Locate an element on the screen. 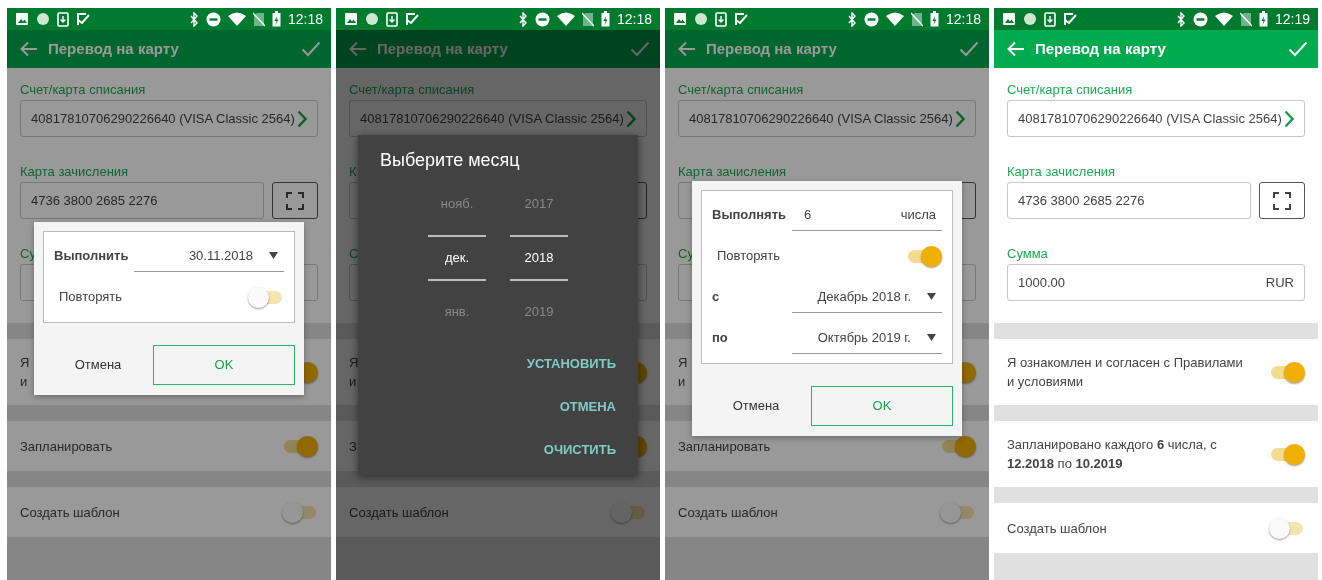 The height and width of the screenshot is (580, 1322). number-field: 6 числа is located at coordinates (867, 215).